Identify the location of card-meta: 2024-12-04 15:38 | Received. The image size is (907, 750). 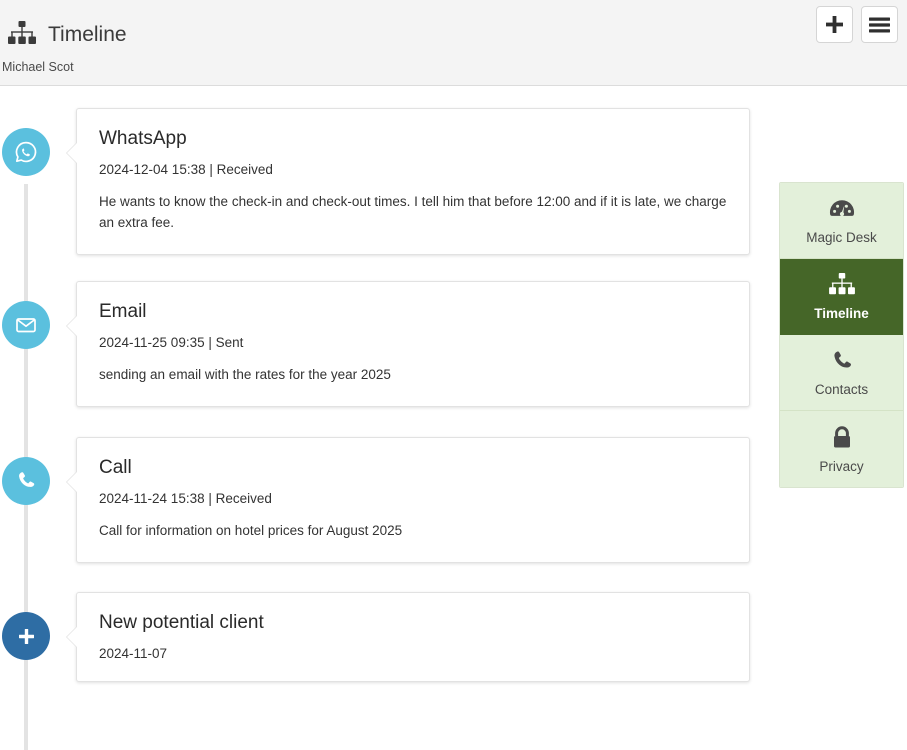
(186, 169).